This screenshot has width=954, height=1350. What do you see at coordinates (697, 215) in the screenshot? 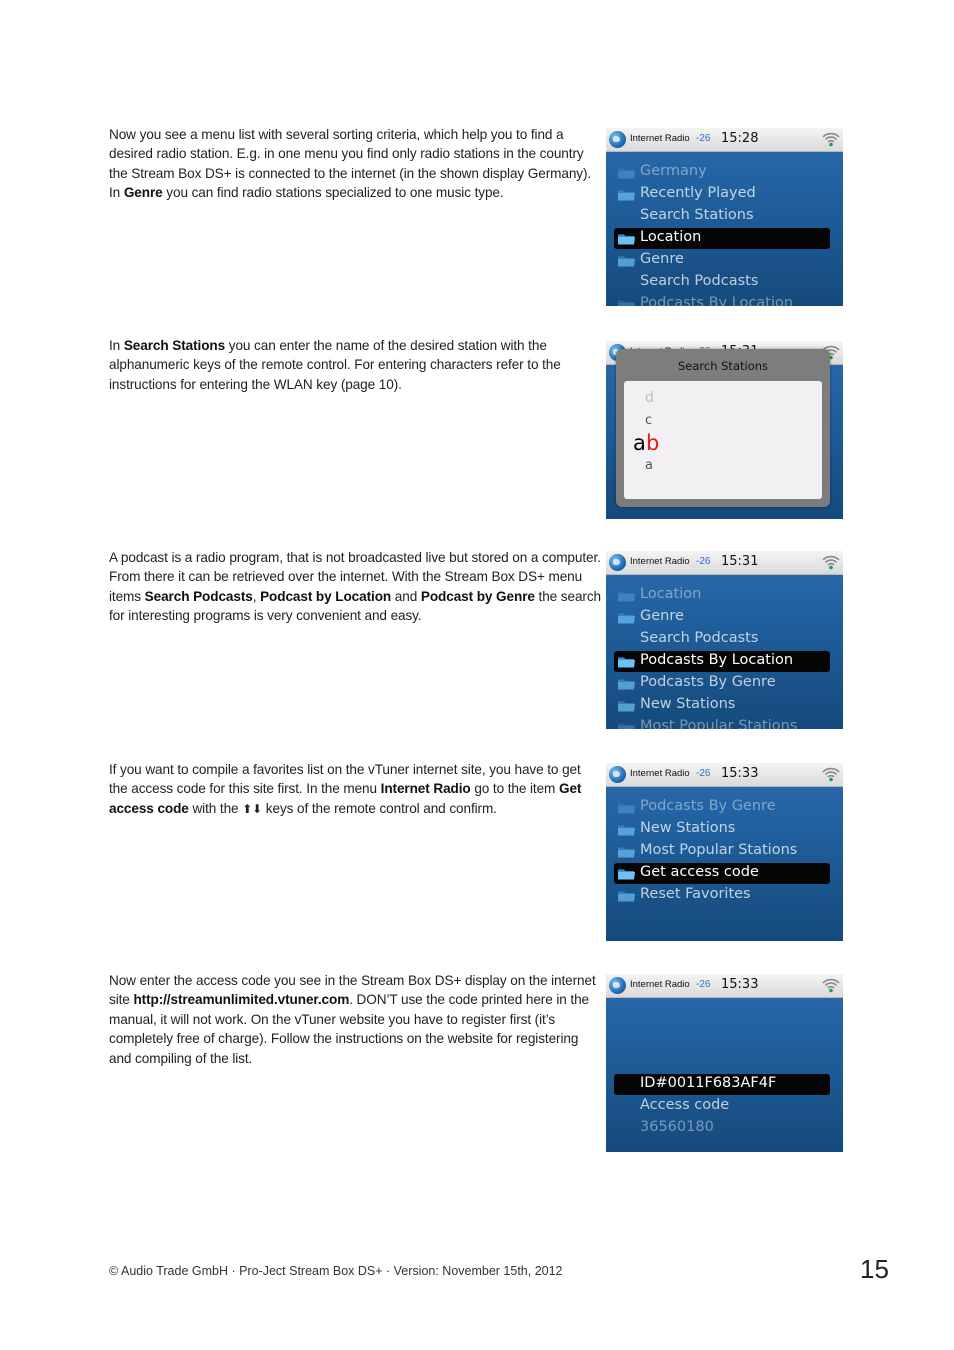
I see `menu-item-label: Search Stations` at bounding box center [697, 215].